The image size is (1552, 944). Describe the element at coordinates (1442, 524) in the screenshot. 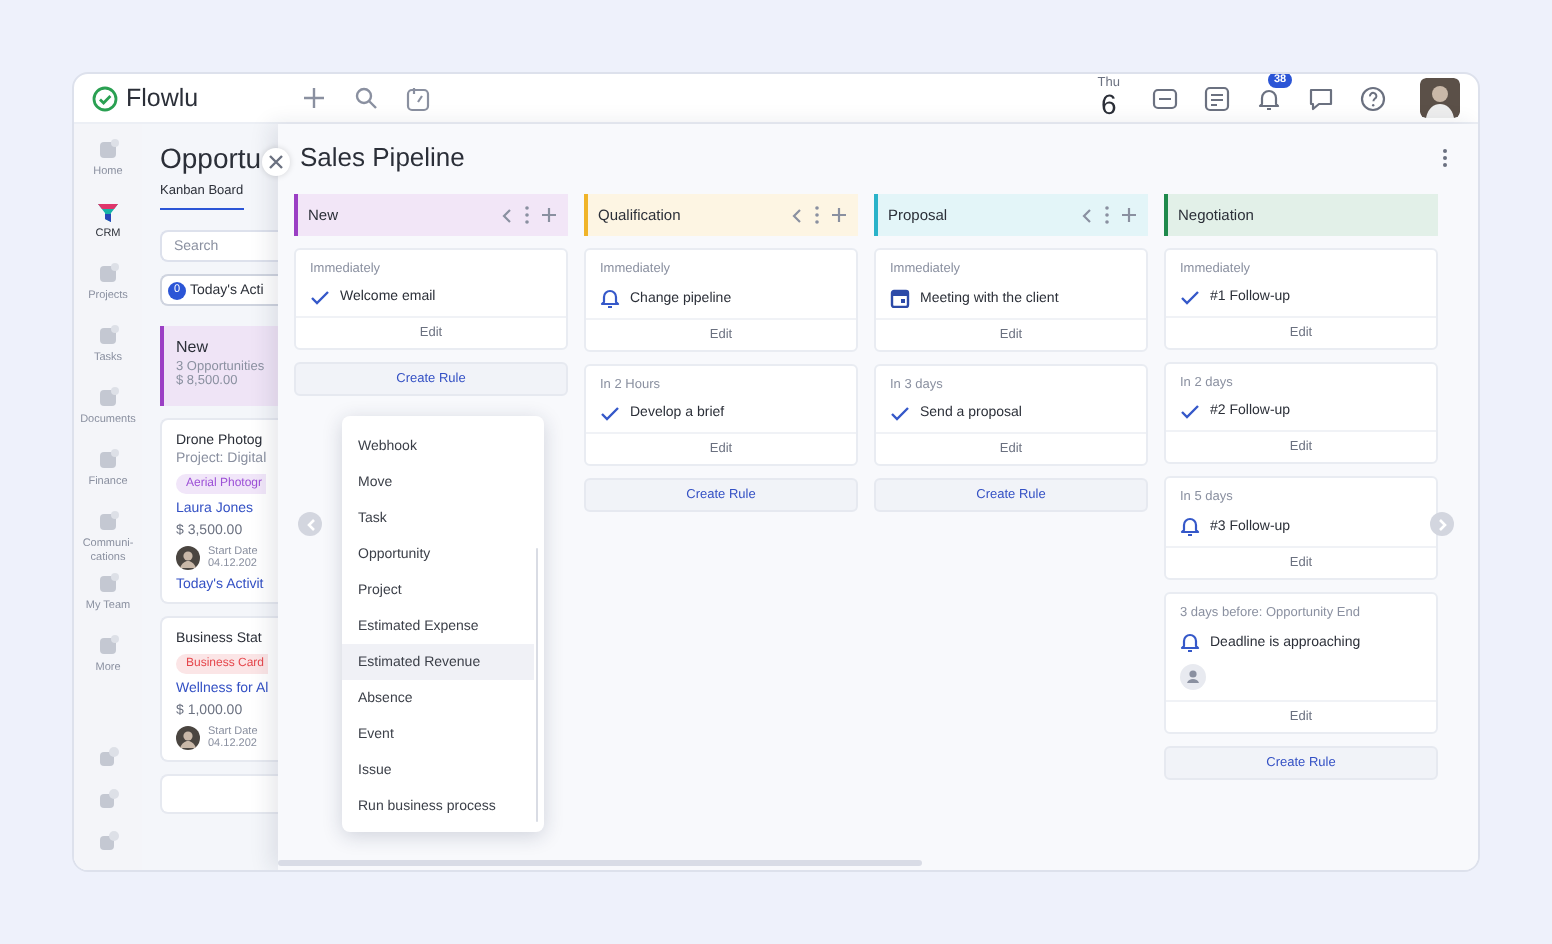

I see `chevron-right-icon` at that location.